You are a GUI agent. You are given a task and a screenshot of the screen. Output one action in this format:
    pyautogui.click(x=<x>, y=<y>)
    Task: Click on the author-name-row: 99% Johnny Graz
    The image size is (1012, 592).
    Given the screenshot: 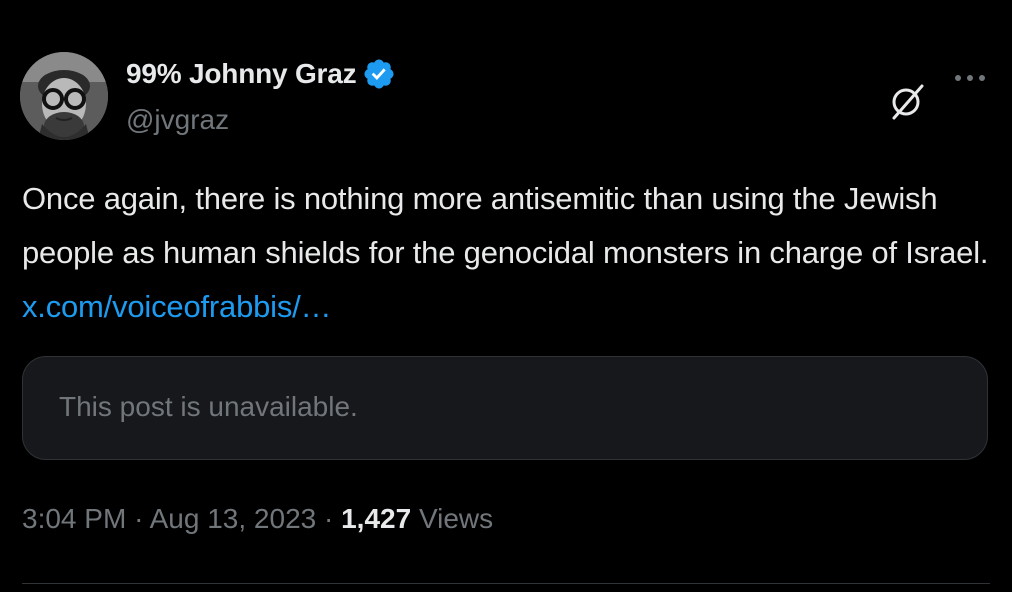 What is the action you would take?
    pyautogui.click(x=261, y=74)
    